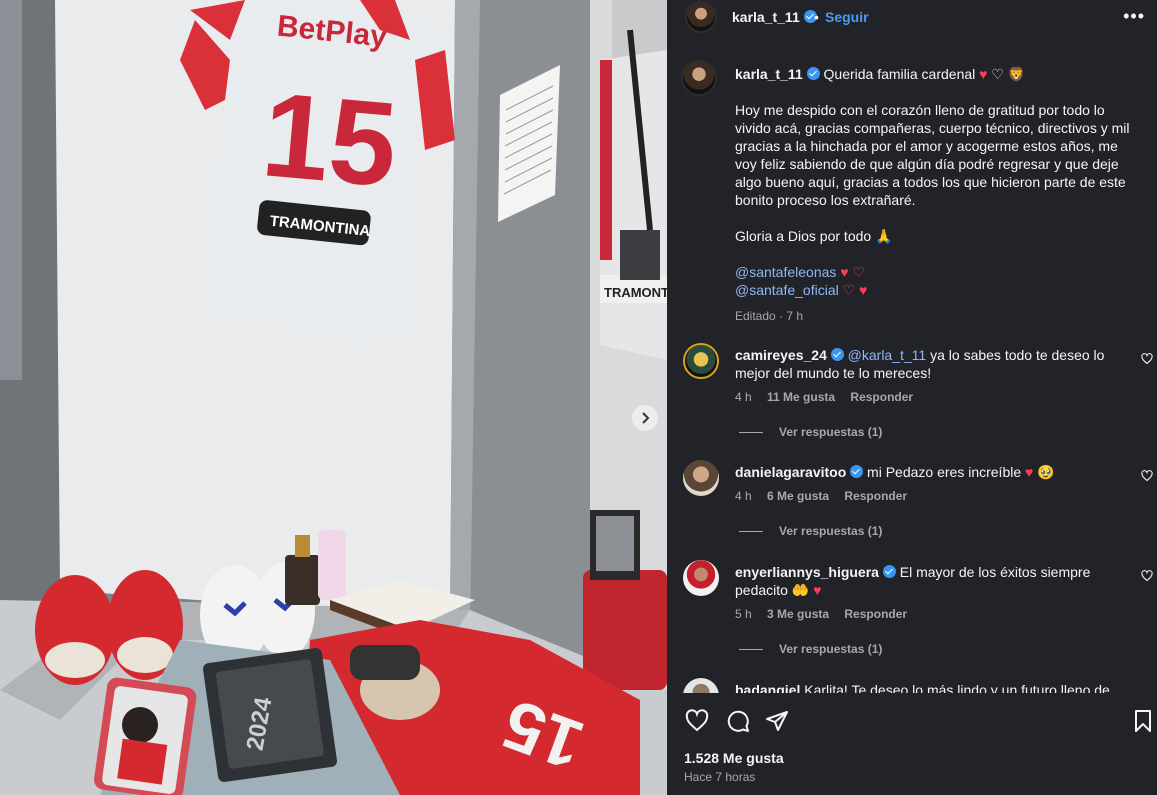 The image size is (1157, 795). What do you see at coordinates (944, 472) in the screenshot?
I see `comment-body: mi Pedazo eres increíble` at bounding box center [944, 472].